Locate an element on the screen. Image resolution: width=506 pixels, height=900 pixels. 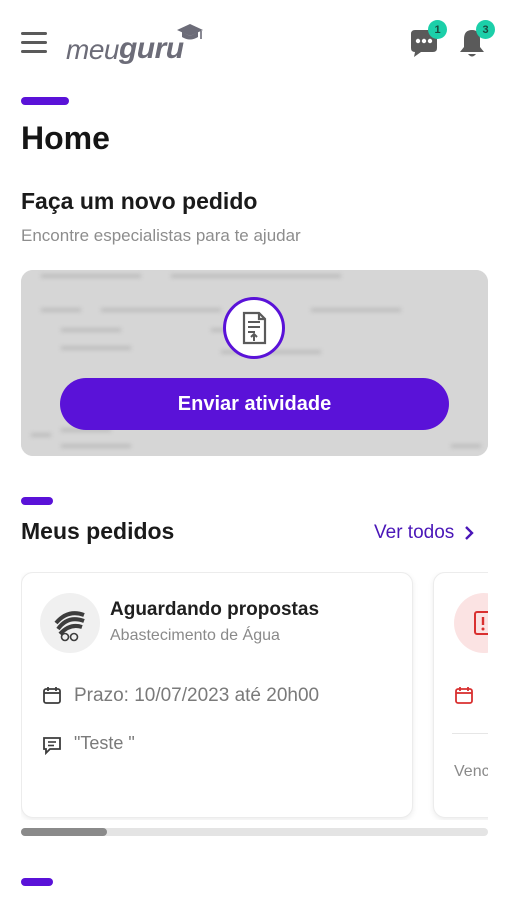
next-section-accent-bar is located at coordinates (37, 882).